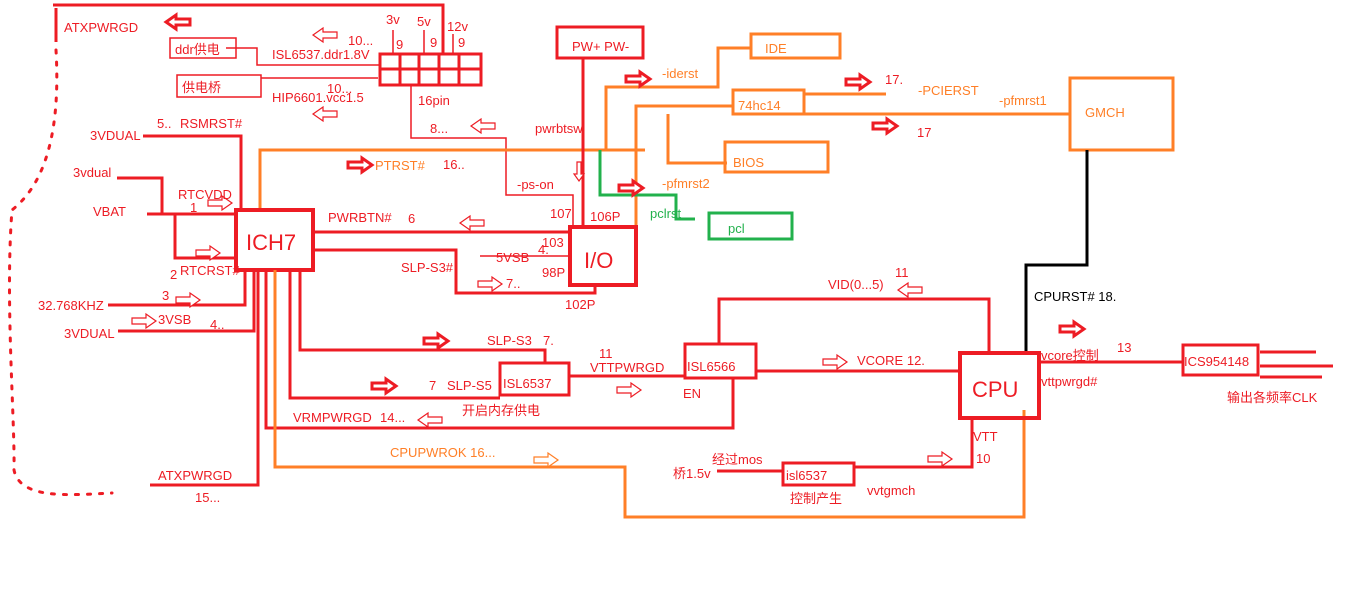 The width and height of the screenshot is (1360, 605). What do you see at coordinates (512, 257) in the screenshot?
I see `label: 5VSB` at bounding box center [512, 257].